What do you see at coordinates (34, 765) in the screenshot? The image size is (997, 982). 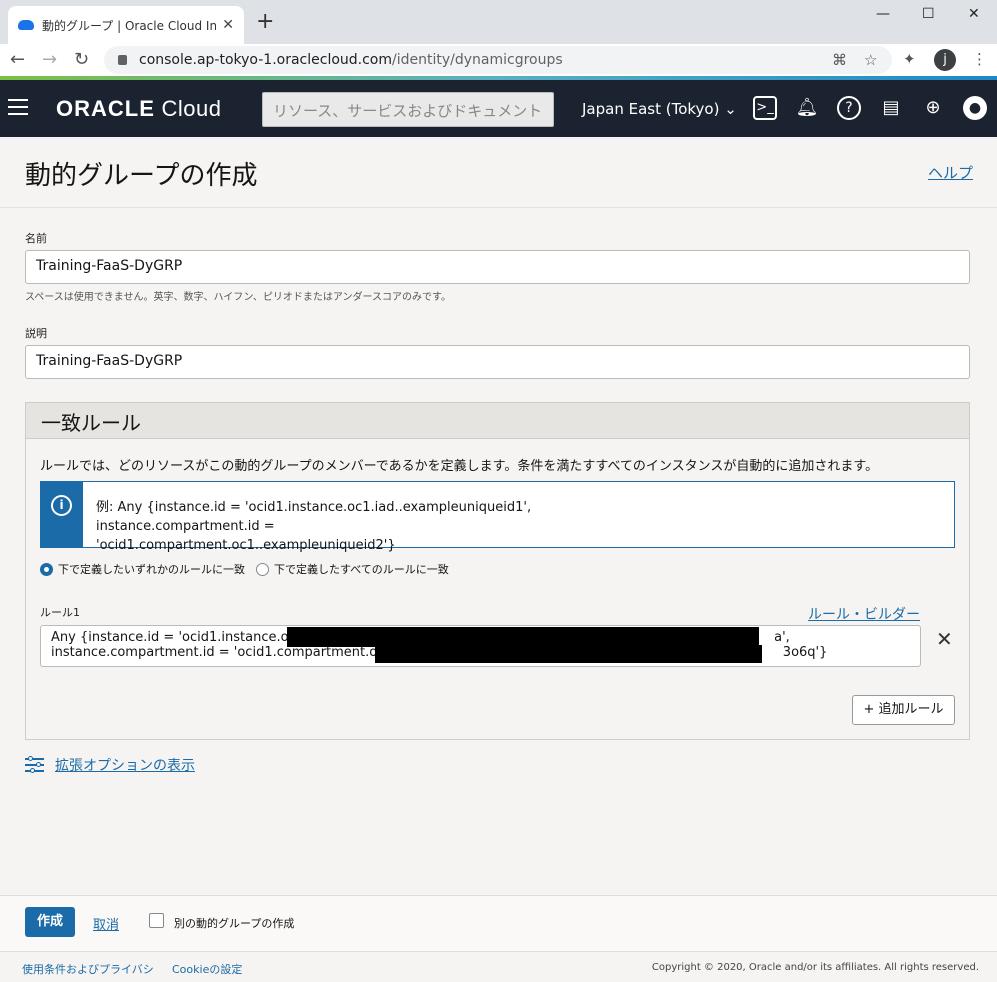 I see `sliders-icon` at bounding box center [34, 765].